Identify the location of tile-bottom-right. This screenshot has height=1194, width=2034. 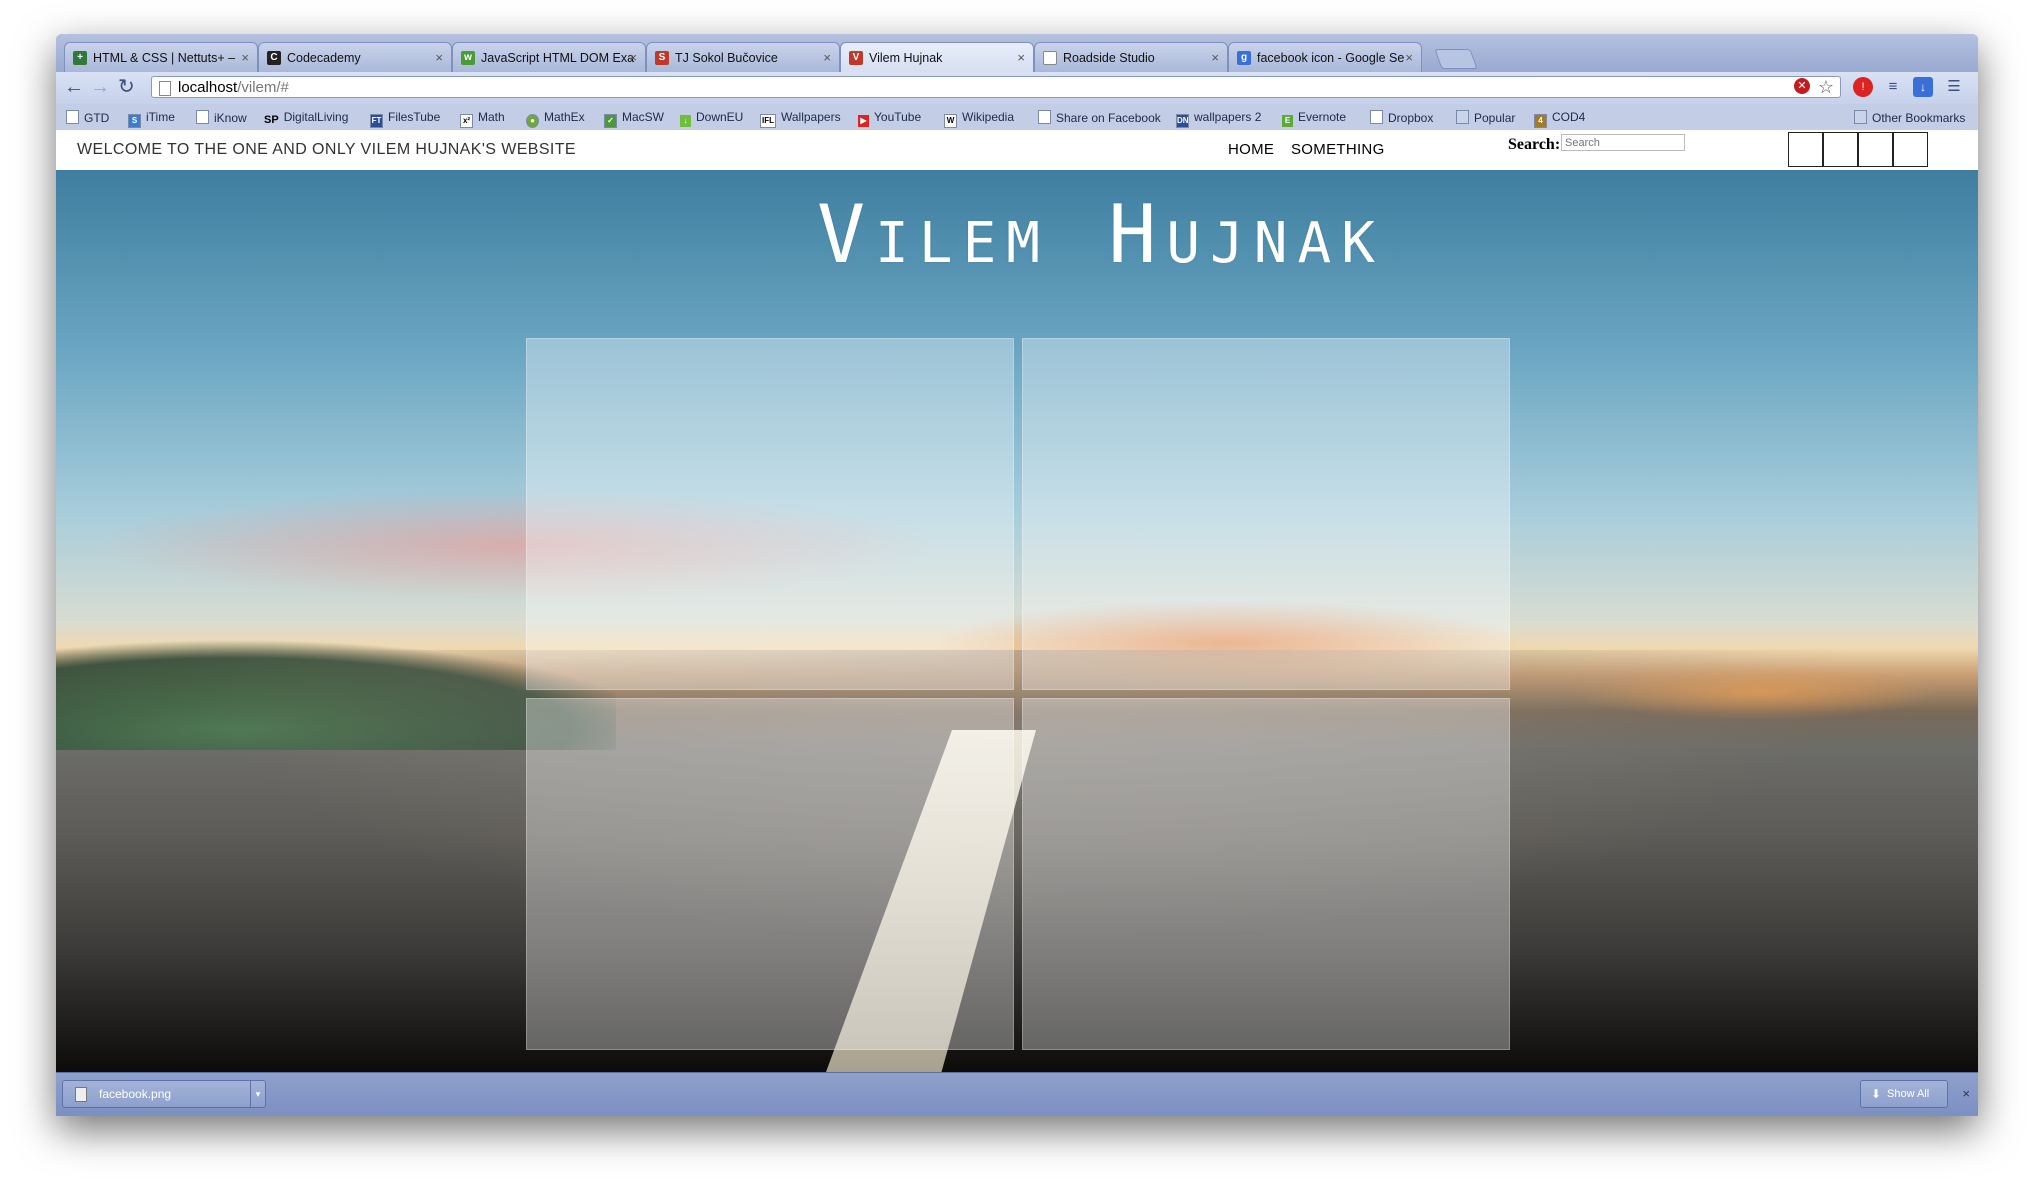
(1266, 874).